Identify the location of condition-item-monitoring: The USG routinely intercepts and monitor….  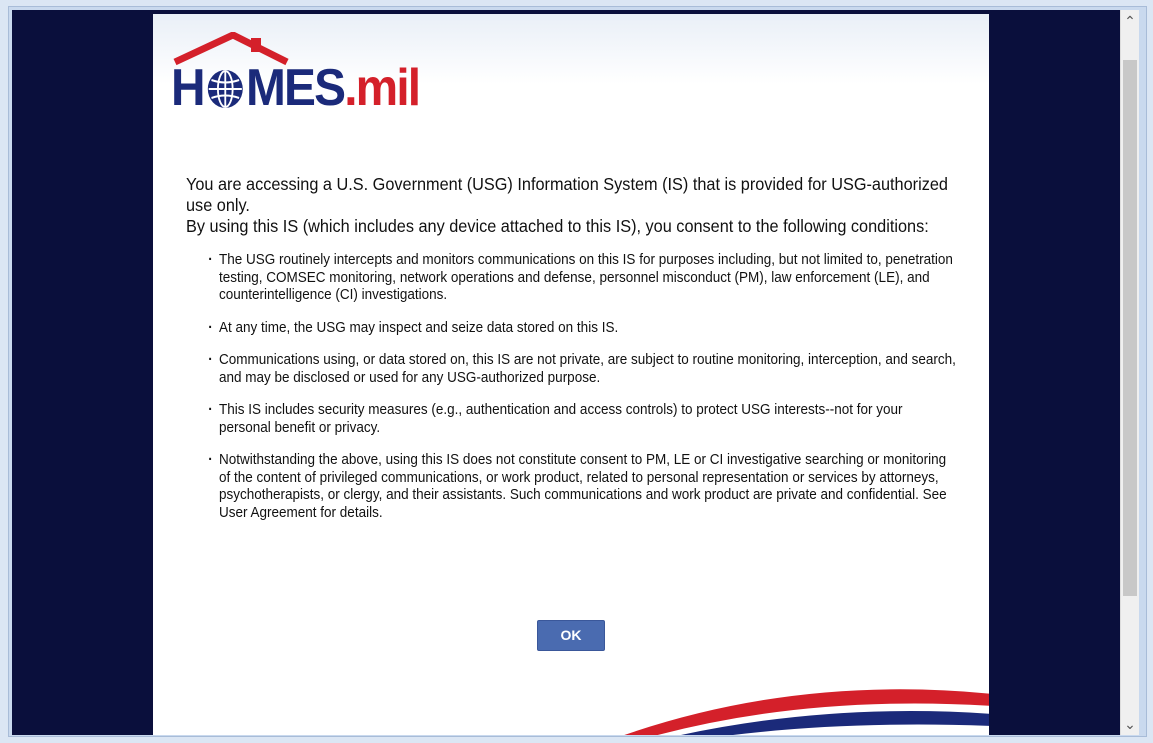
(582, 277).